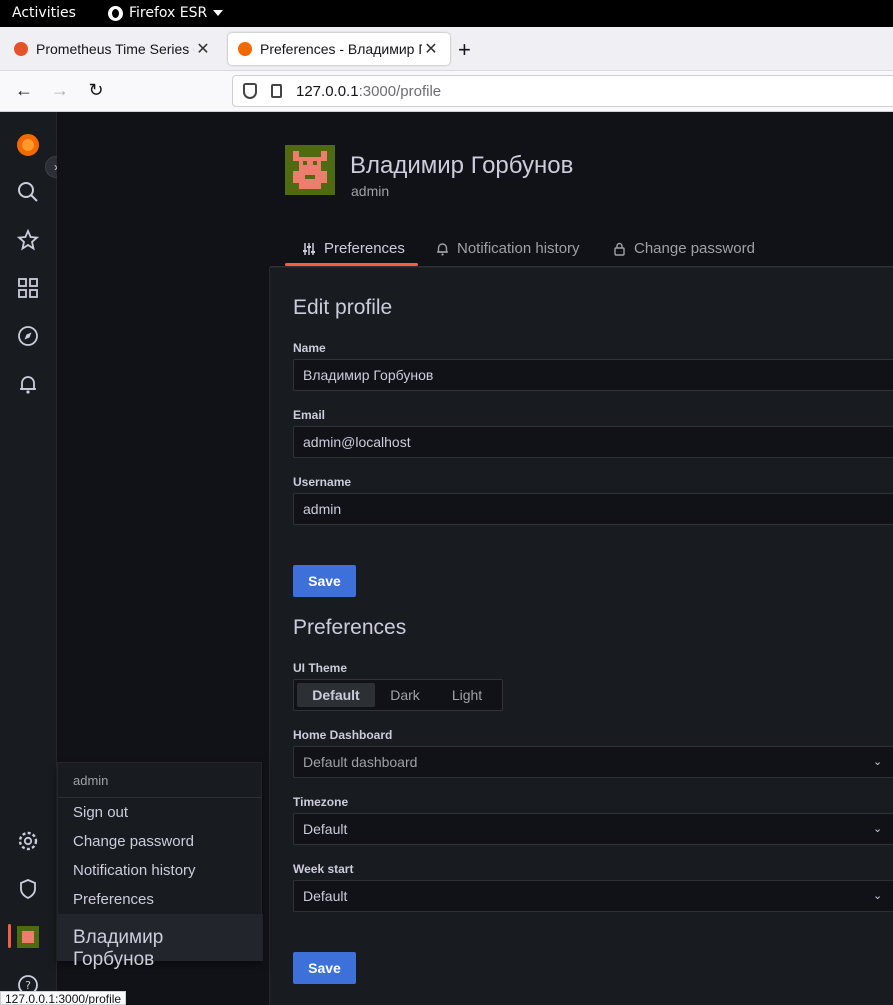 This screenshot has width=893, height=1005. I want to click on week-start-label: Week start, so click(323, 869).